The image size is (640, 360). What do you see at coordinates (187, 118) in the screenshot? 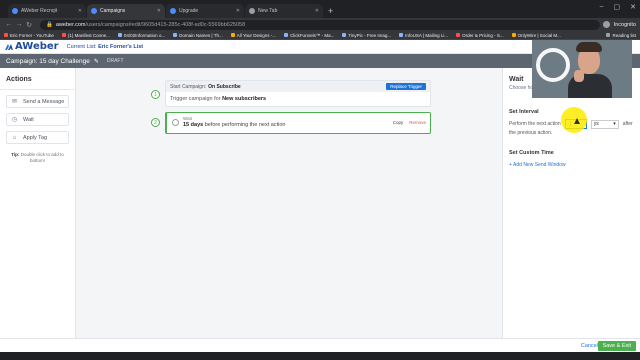
I see `wait-card-kind: Wait` at bounding box center [187, 118].